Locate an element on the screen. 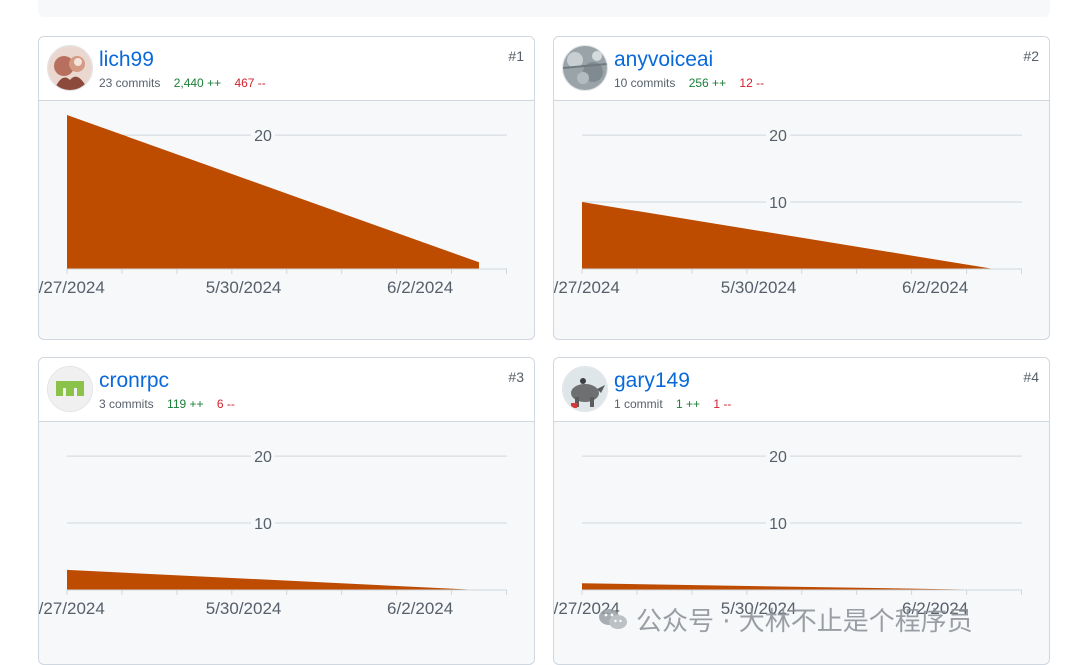 The height and width of the screenshot is (665, 1080). additions-count: 119 ++ is located at coordinates (185, 404).